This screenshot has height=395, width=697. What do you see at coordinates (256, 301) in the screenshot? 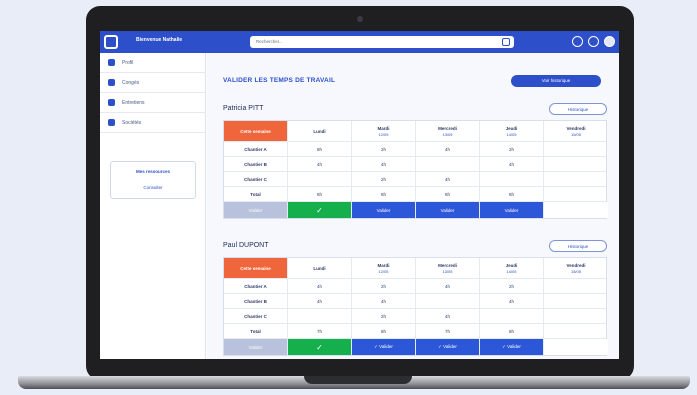
I see `row-label: Chantier B` at bounding box center [256, 301].